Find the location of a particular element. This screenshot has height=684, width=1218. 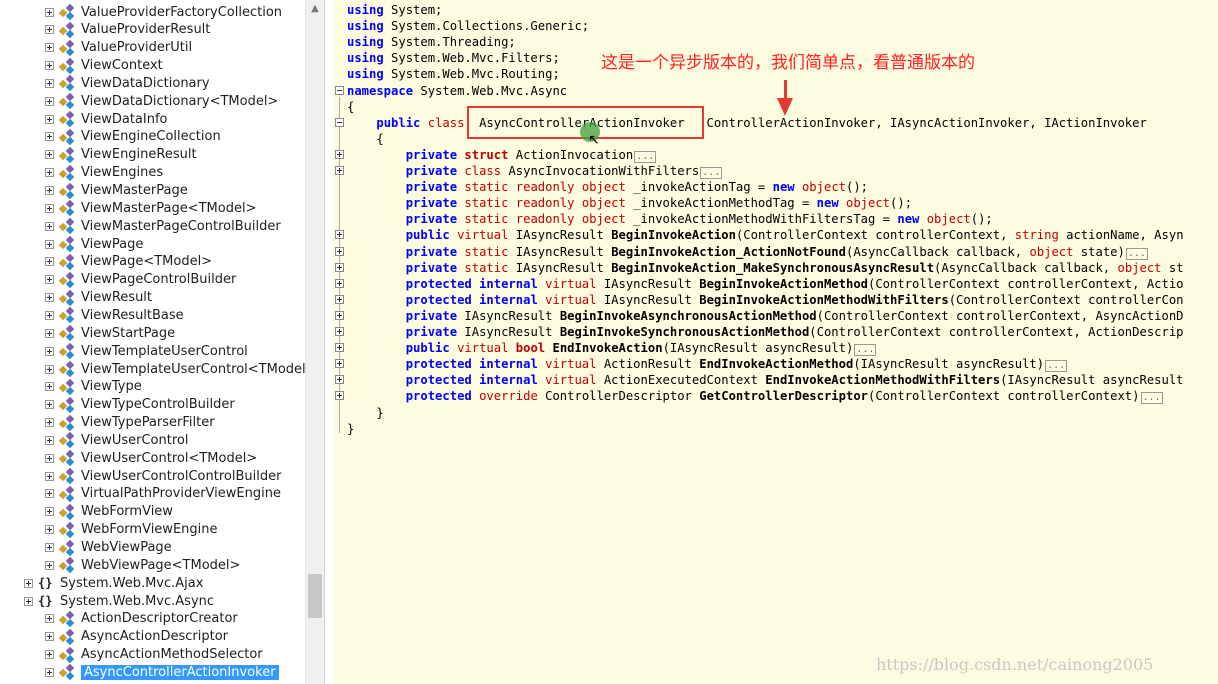

tree-class-item: ViewDataDictionary is located at coordinates (127, 83).